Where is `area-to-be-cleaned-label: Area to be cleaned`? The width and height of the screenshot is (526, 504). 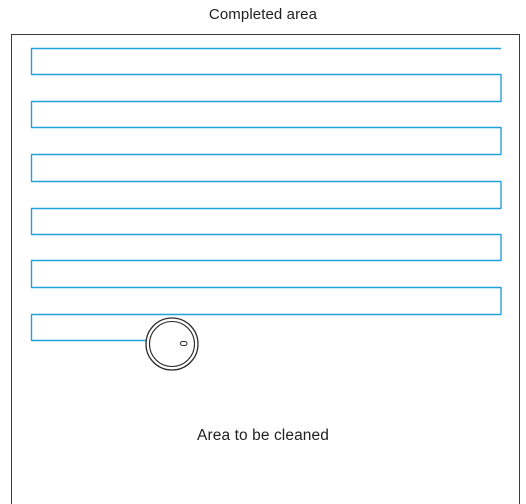 area-to-be-cleaned-label: Area to be cleaned is located at coordinates (263, 435).